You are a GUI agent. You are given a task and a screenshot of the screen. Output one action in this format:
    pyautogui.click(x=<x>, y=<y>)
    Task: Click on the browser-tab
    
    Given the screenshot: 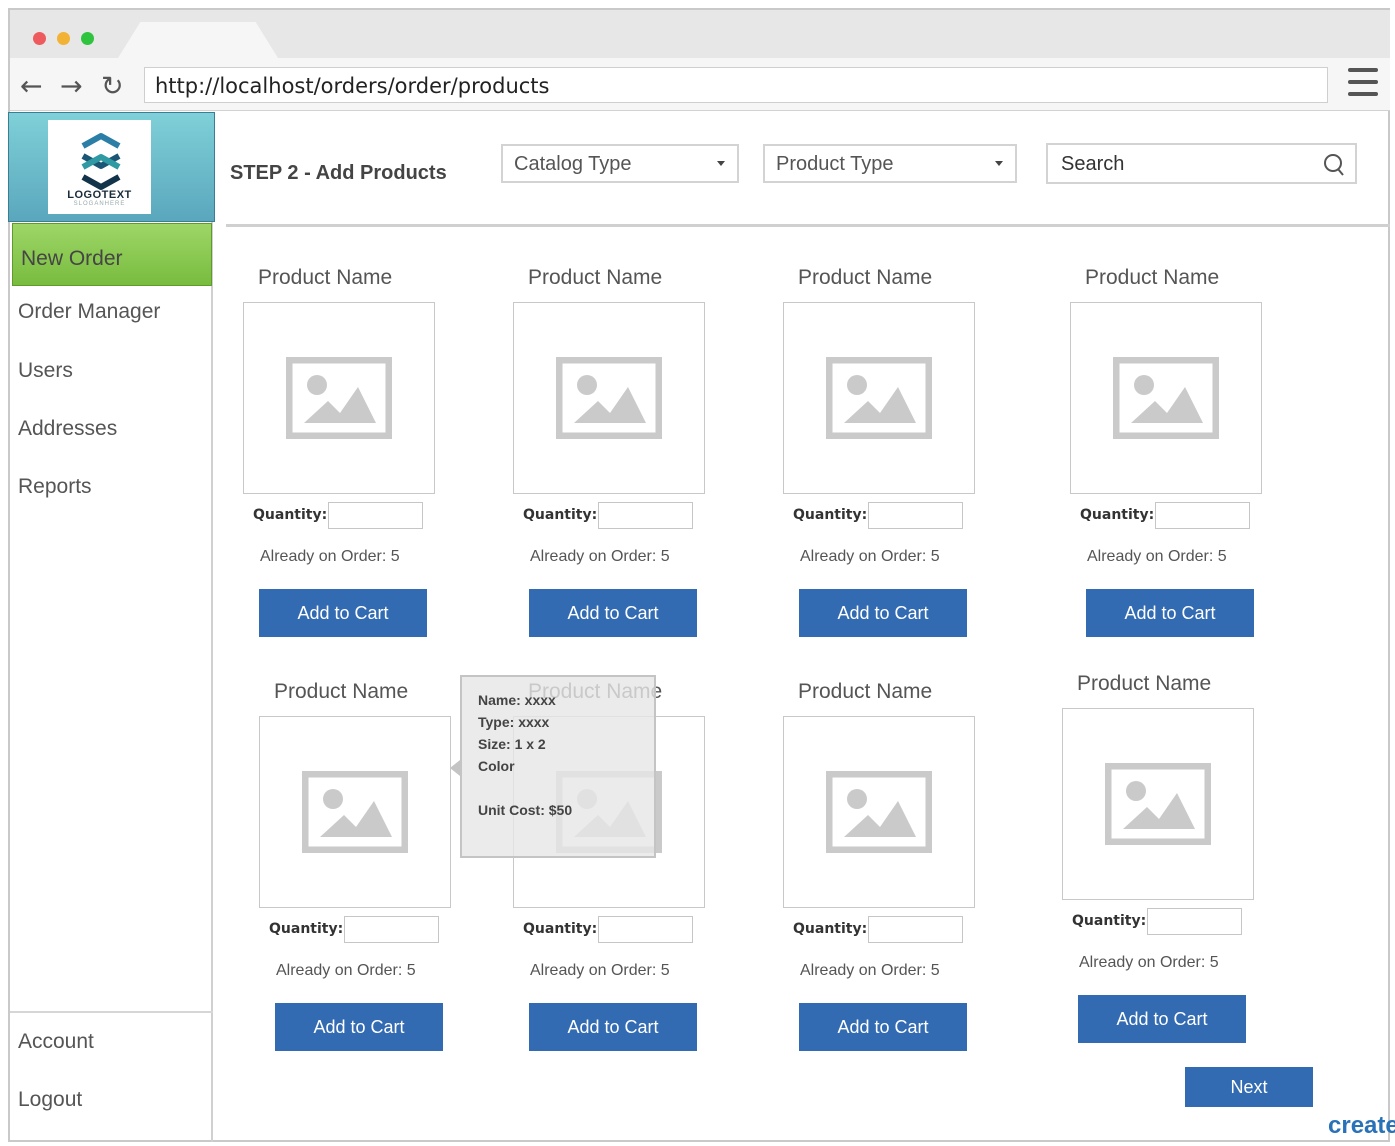 What is the action you would take?
    pyautogui.click(x=198, y=40)
    